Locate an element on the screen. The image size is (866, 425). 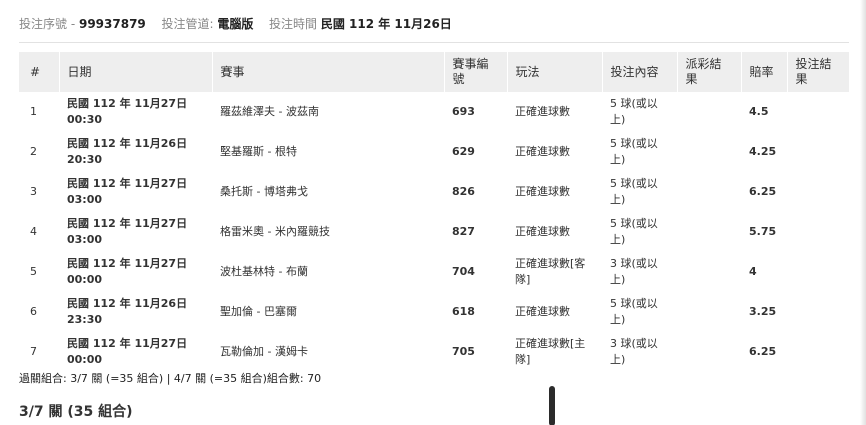
cell-no: 1 is located at coordinates (33, 111).